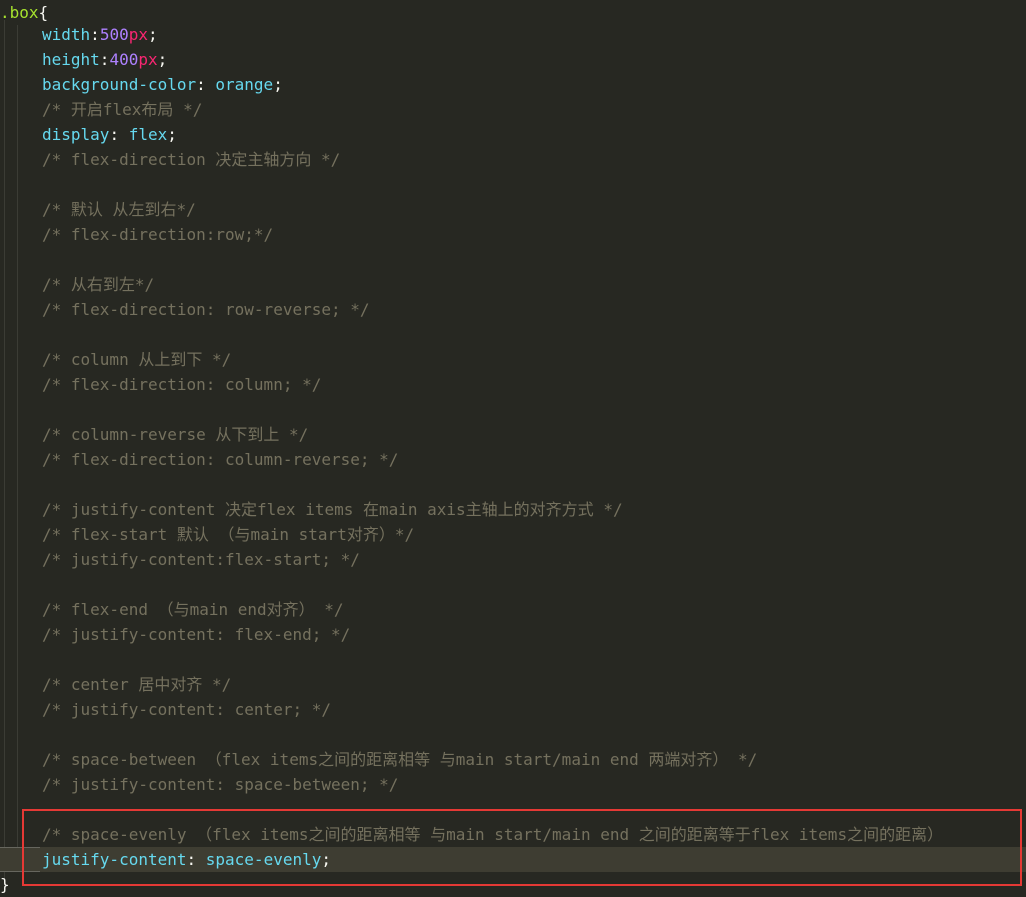 The width and height of the screenshot is (1026, 897). Describe the element at coordinates (513, 384) in the screenshot. I see `code-line: /* flex-direction: column; */` at that location.